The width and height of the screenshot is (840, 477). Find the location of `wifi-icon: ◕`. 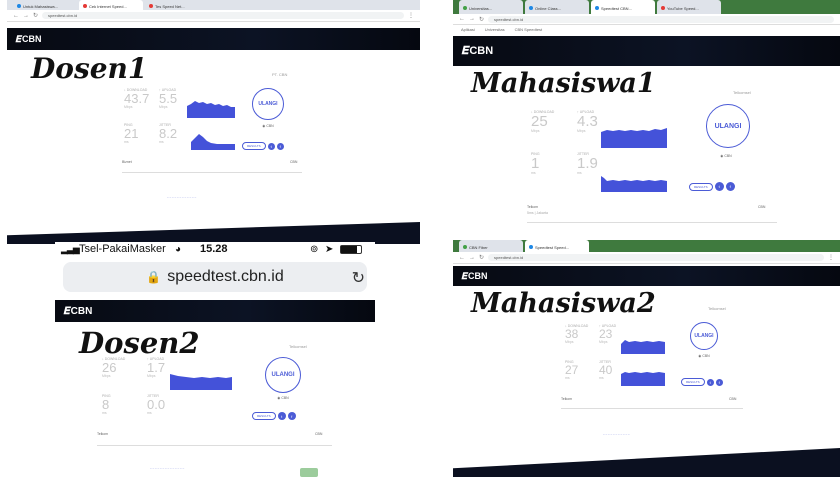

wifi-icon: ◕ is located at coordinates (178, 249).